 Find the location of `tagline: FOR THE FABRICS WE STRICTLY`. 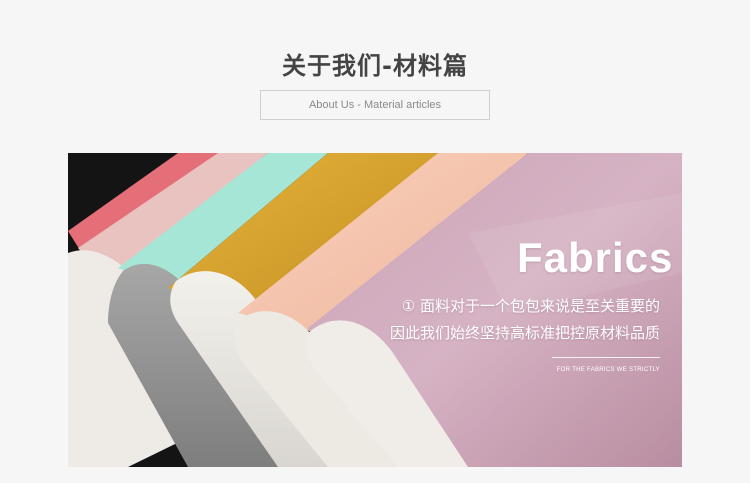

tagline: FOR THE FABRICS WE STRICTLY is located at coordinates (608, 370).